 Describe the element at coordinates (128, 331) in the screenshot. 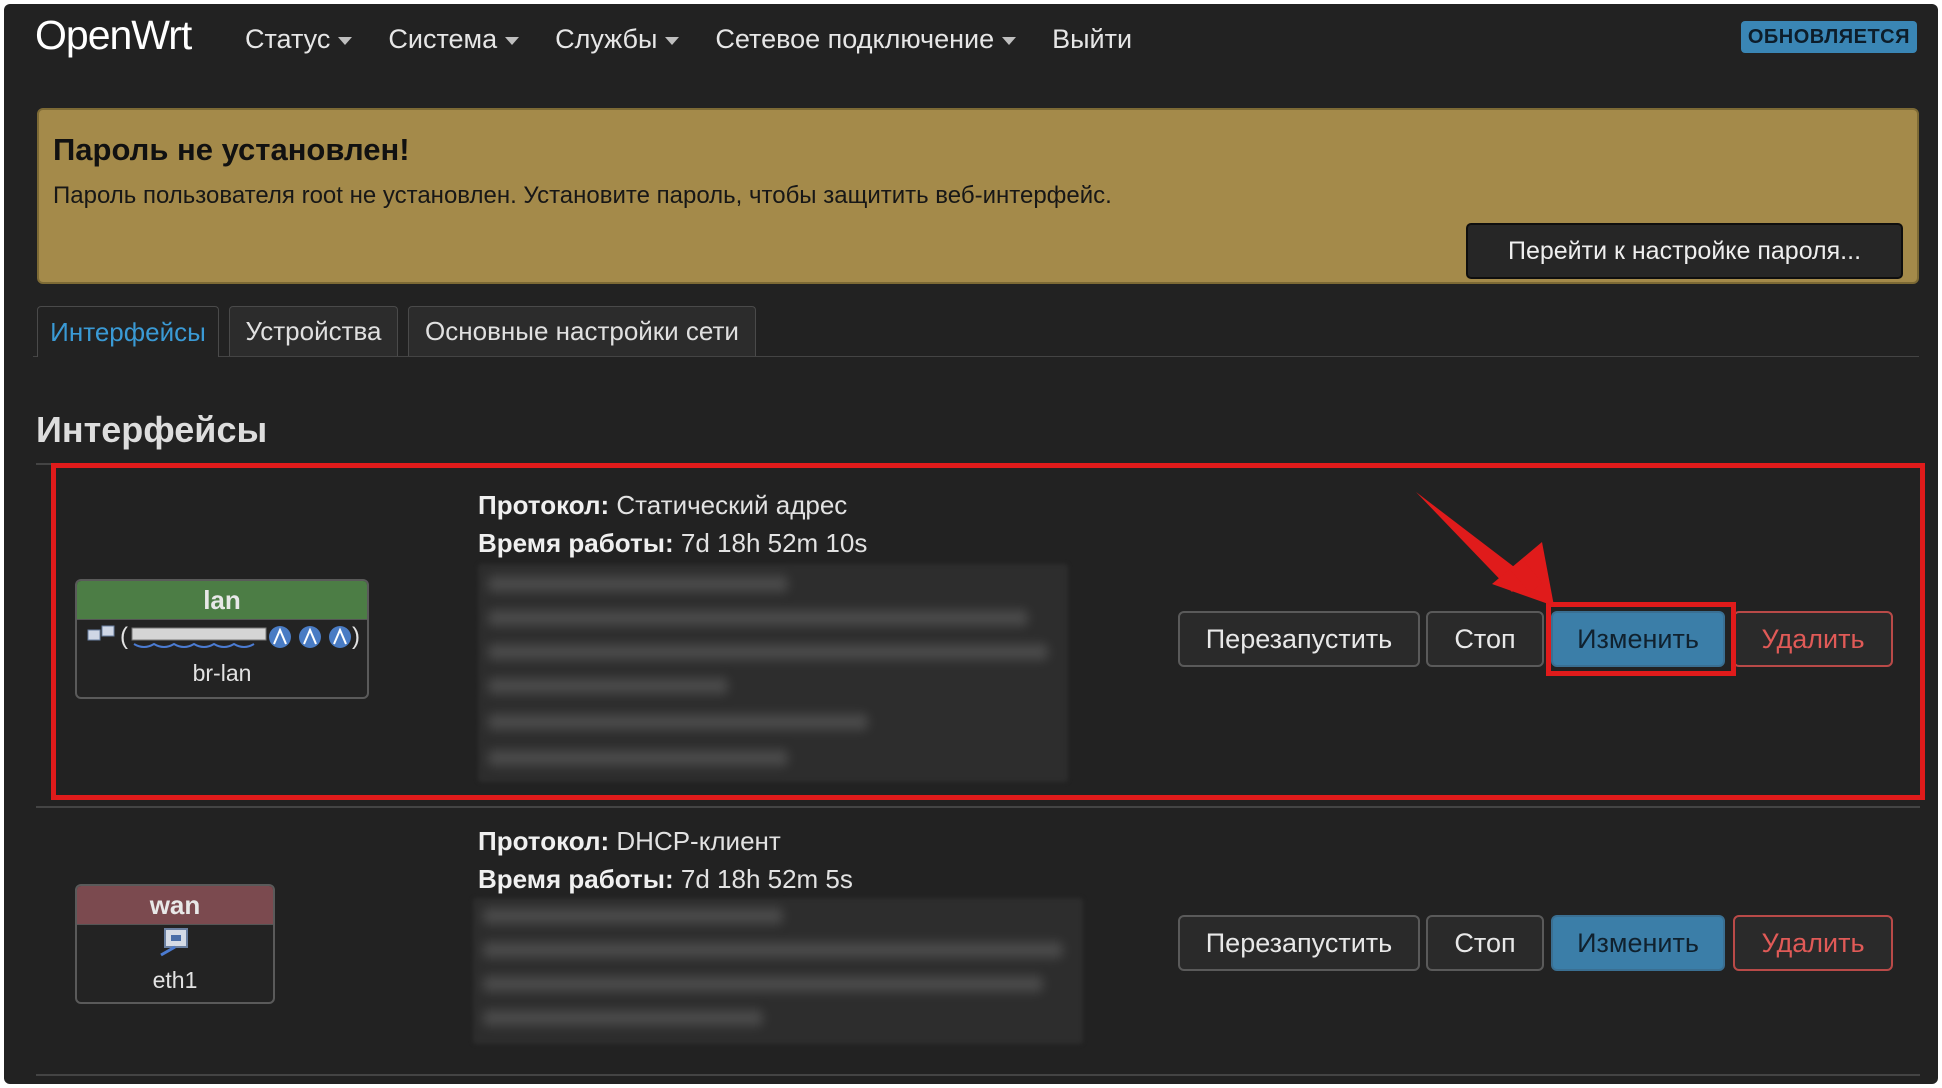

I see `tab-interfaces: Интерфейсы` at that location.